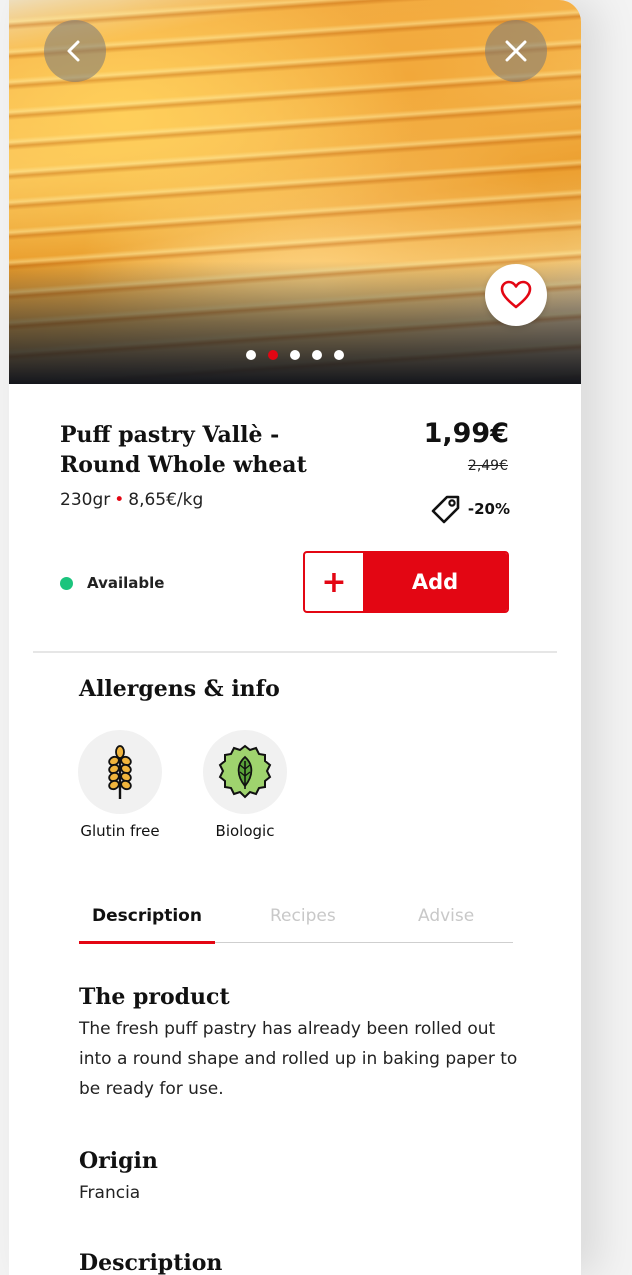 The image size is (632, 1275). Describe the element at coordinates (120, 831) in the screenshot. I see `allergen-label: Glutin free` at that location.